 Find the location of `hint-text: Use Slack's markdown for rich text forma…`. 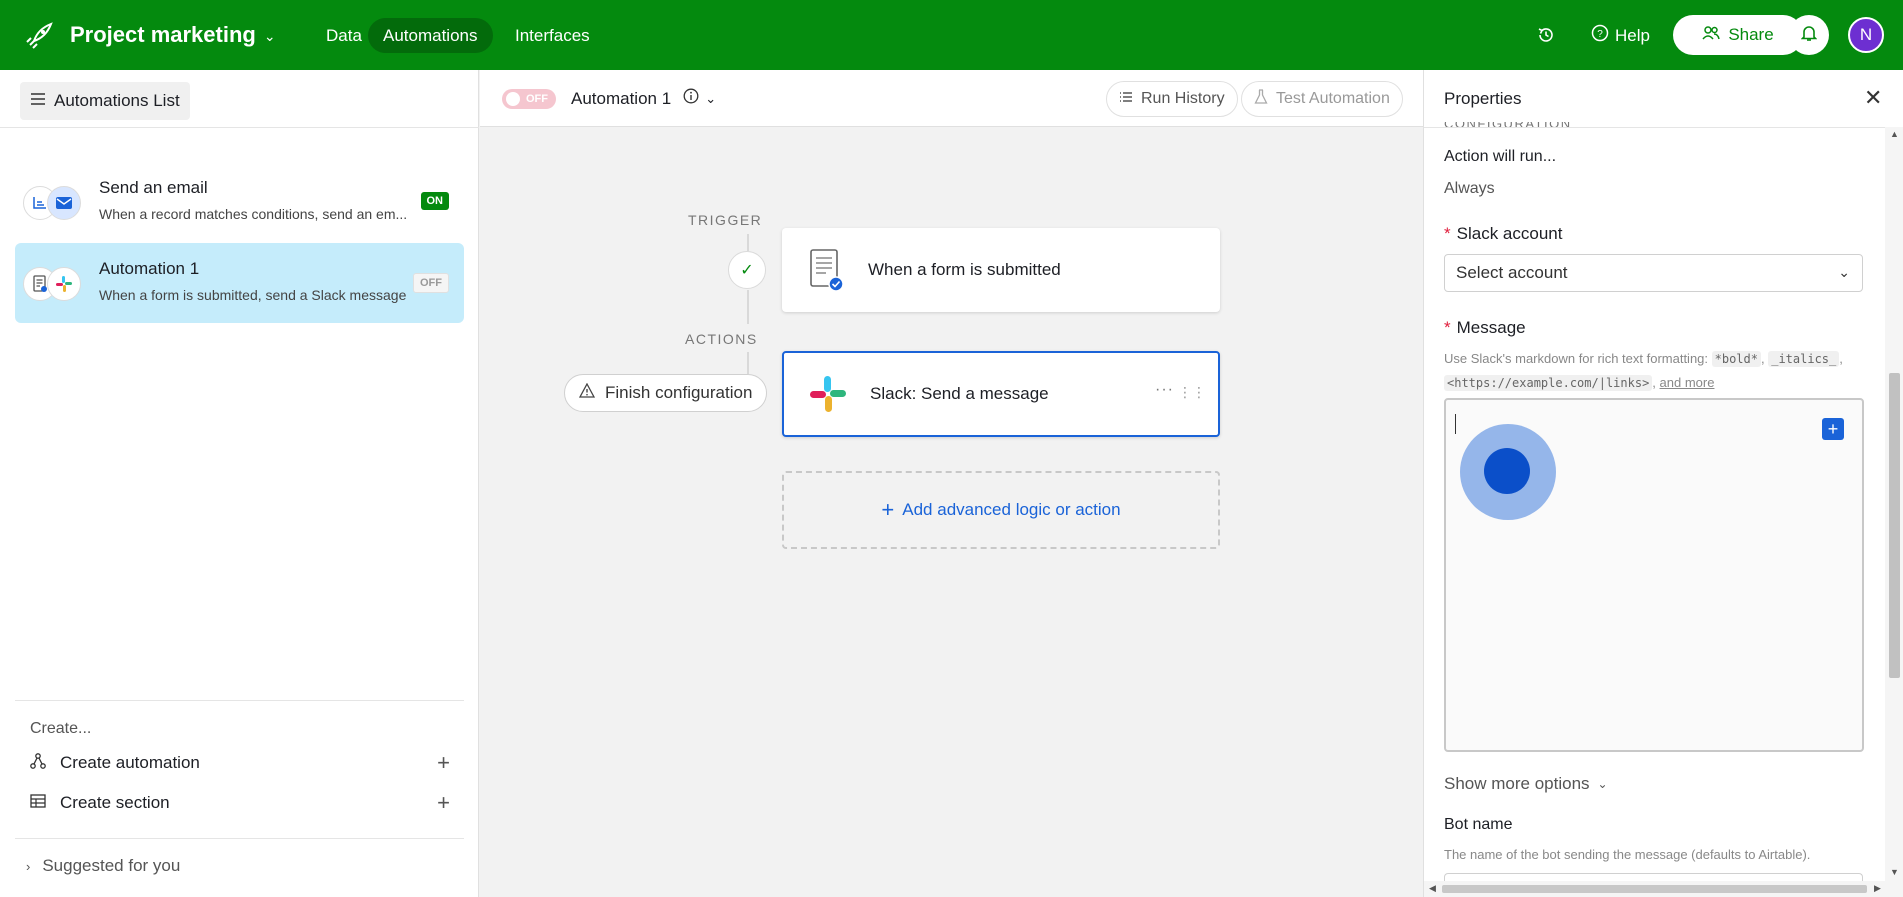

hint-text: Use Slack's markdown for rich text forma… is located at coordinates (1578, 358).